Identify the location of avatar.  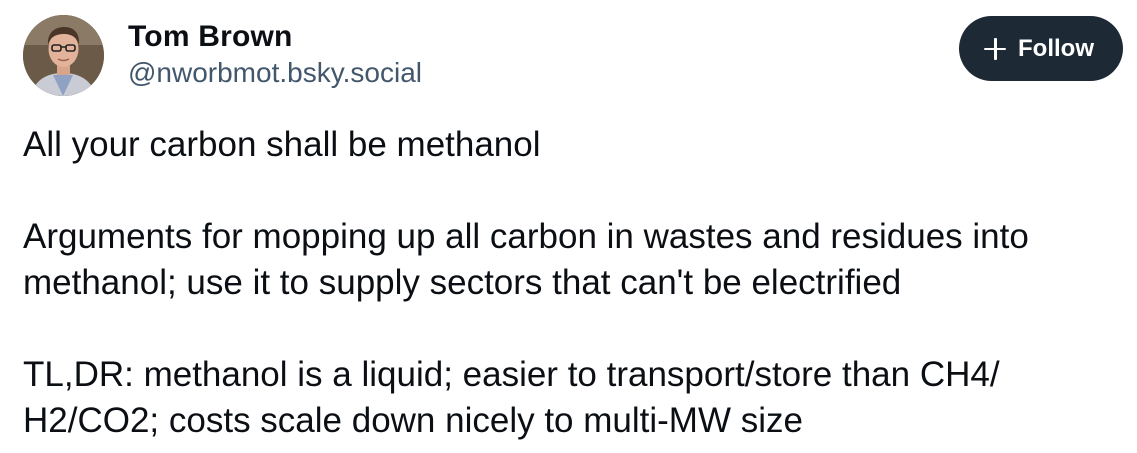
(63, 55).